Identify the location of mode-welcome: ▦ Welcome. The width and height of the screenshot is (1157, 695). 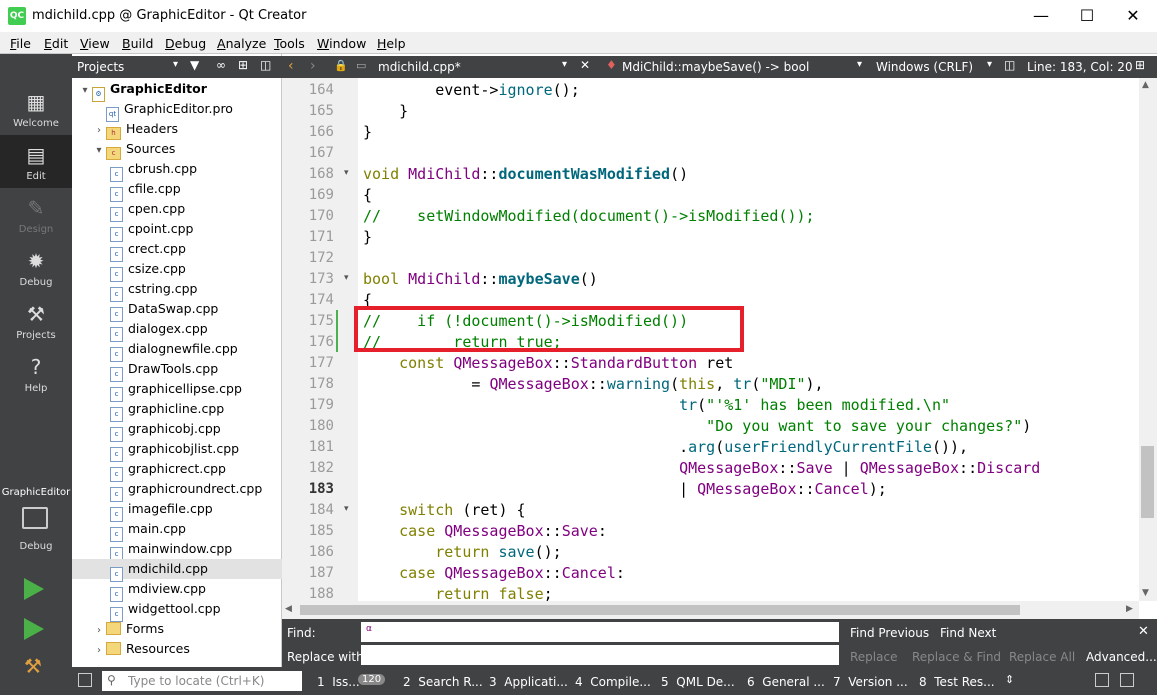
(36, 108).